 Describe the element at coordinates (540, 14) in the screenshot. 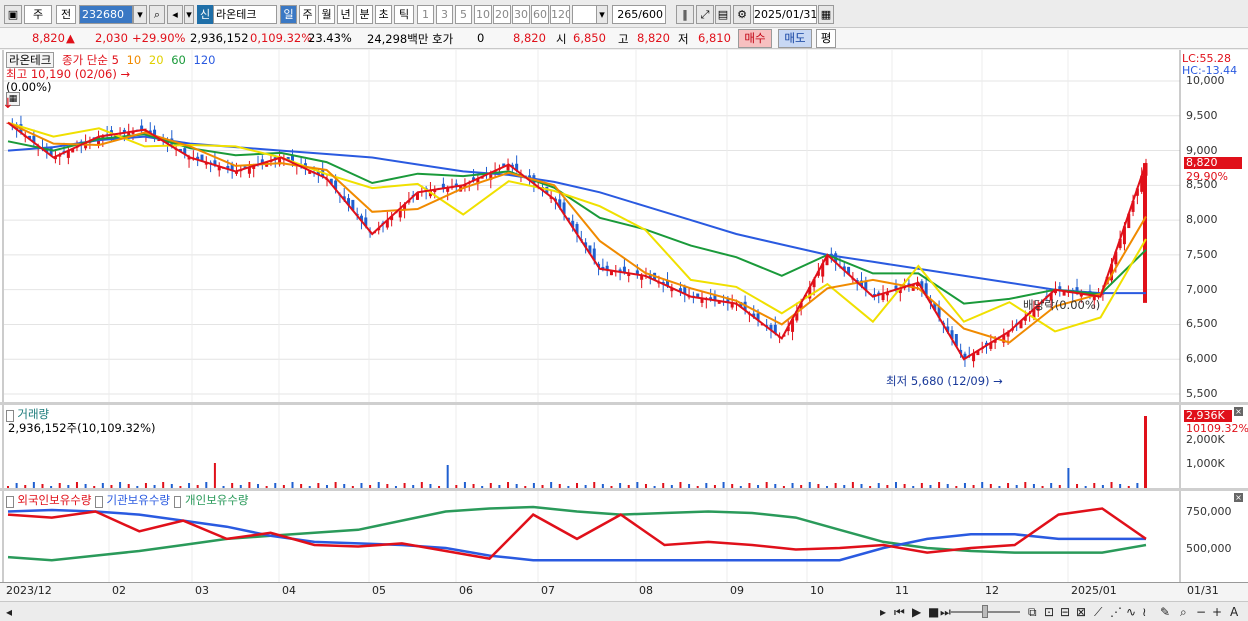

I see `interval-60: 60` at that location.